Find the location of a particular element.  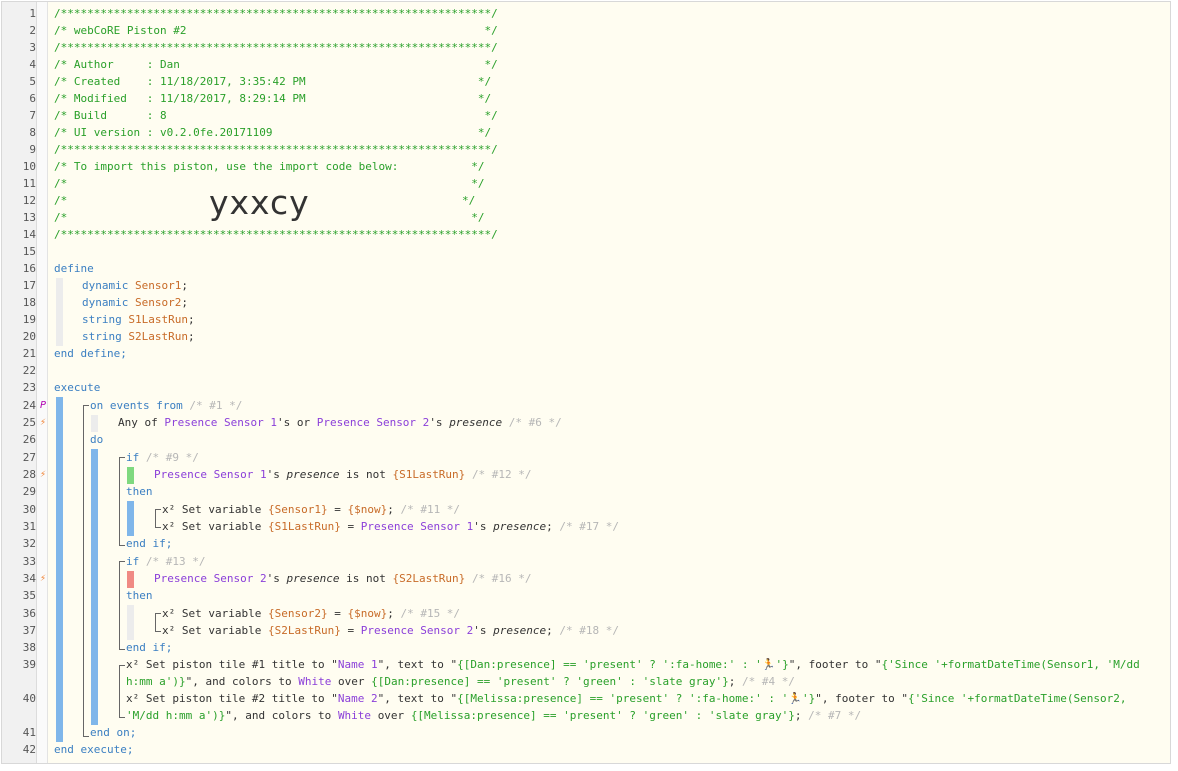

line-number: 38 is located at coordinates (29, 647).